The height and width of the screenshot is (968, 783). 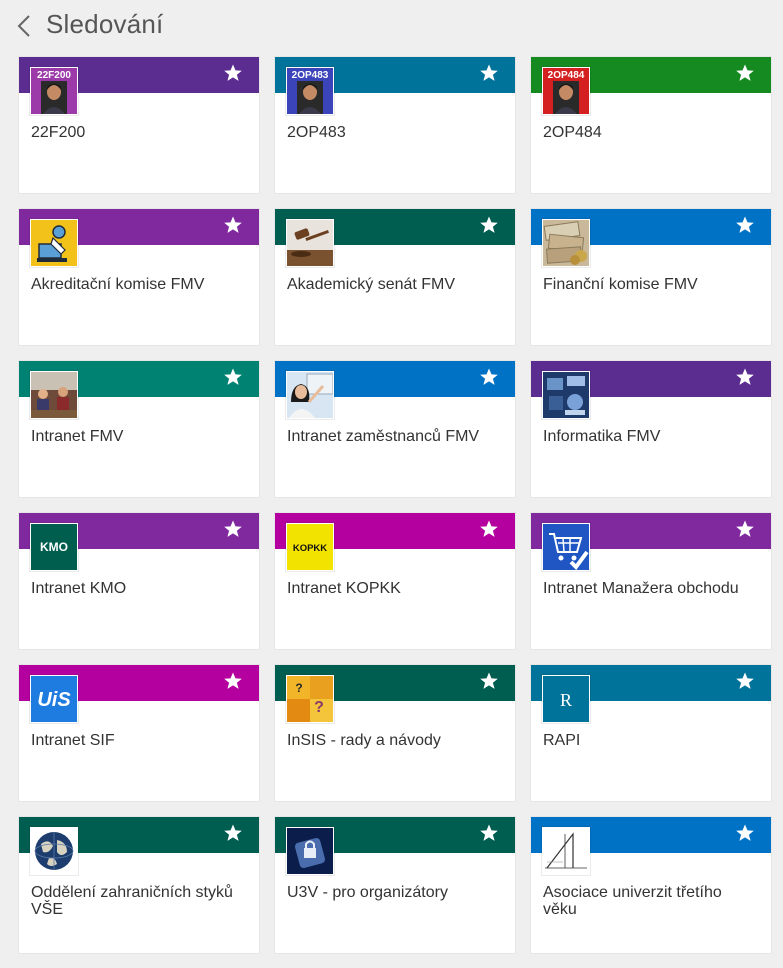 I want to click on site-tile-intranet-kopkk: KOPKK Intranet KOPKK, so click(x=395, y=581).